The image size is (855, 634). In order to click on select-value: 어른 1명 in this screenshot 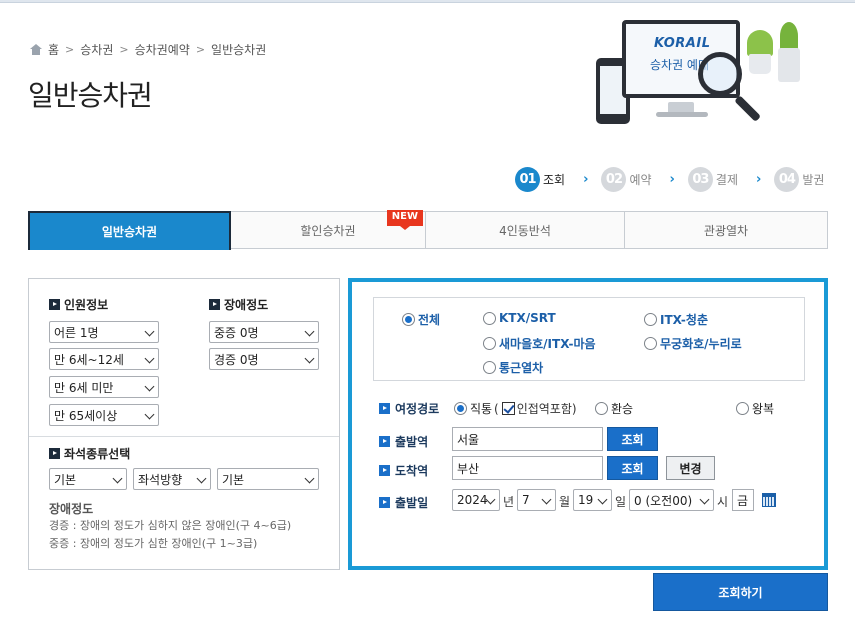, I will do `click(76, 332)`.